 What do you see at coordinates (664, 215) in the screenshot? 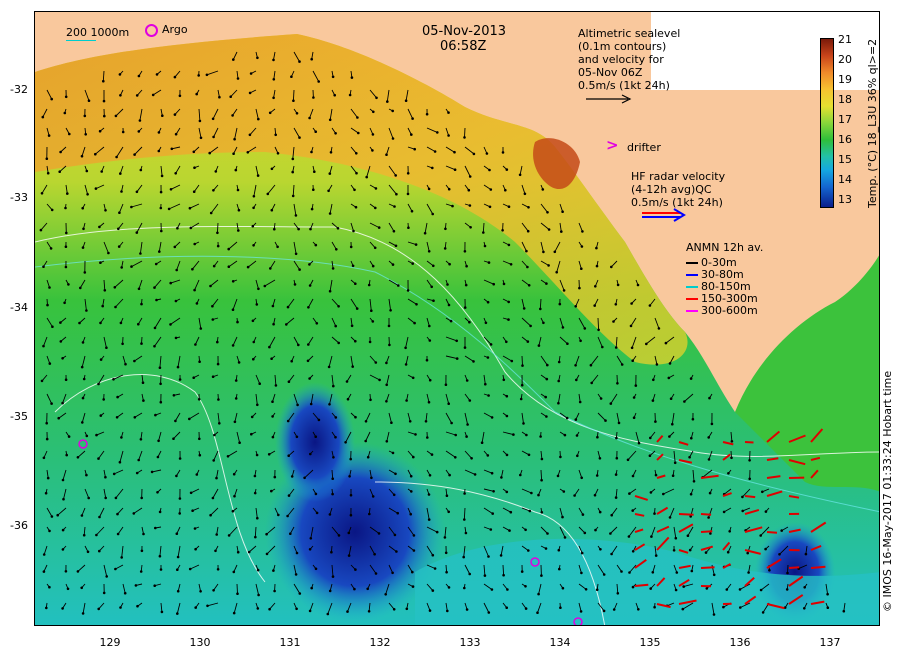
I see `hf-radar-scale-arrow-icon` at bounding box center [664, 215].